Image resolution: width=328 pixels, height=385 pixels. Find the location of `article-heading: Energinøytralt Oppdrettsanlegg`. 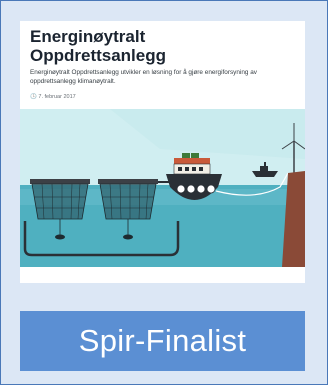

article-heading: Energinøytralt Oppdrettsanlegg is located at coordinates (160, 46).